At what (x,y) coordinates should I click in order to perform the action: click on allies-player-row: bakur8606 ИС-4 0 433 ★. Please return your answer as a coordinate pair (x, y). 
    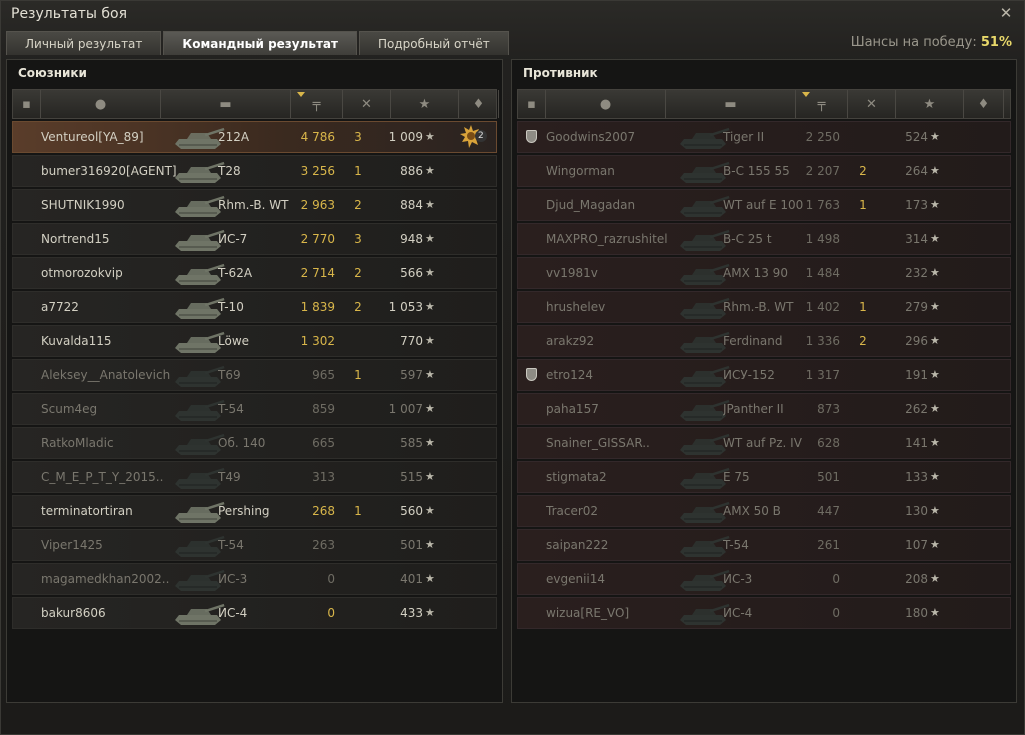
    Looking at the image, I should click on (254, 613).